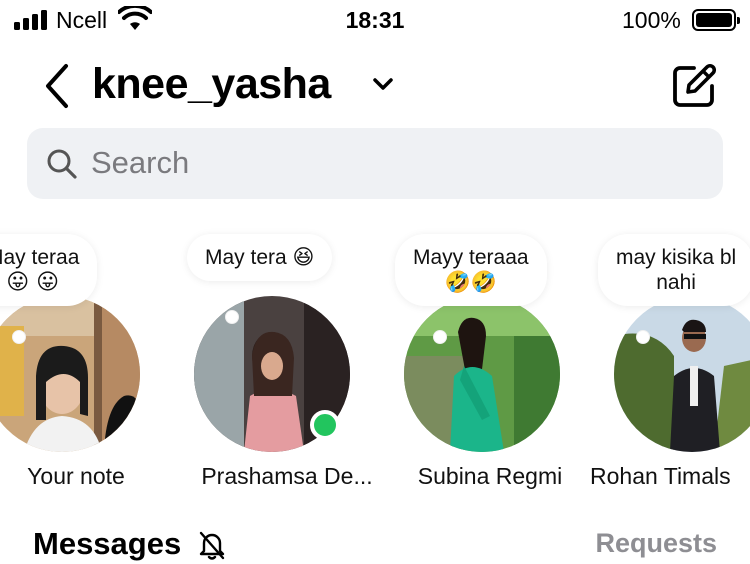  Describe the element at coordinates (40, 257) in the screenshot. I see `note-text: May teraa` at that location.